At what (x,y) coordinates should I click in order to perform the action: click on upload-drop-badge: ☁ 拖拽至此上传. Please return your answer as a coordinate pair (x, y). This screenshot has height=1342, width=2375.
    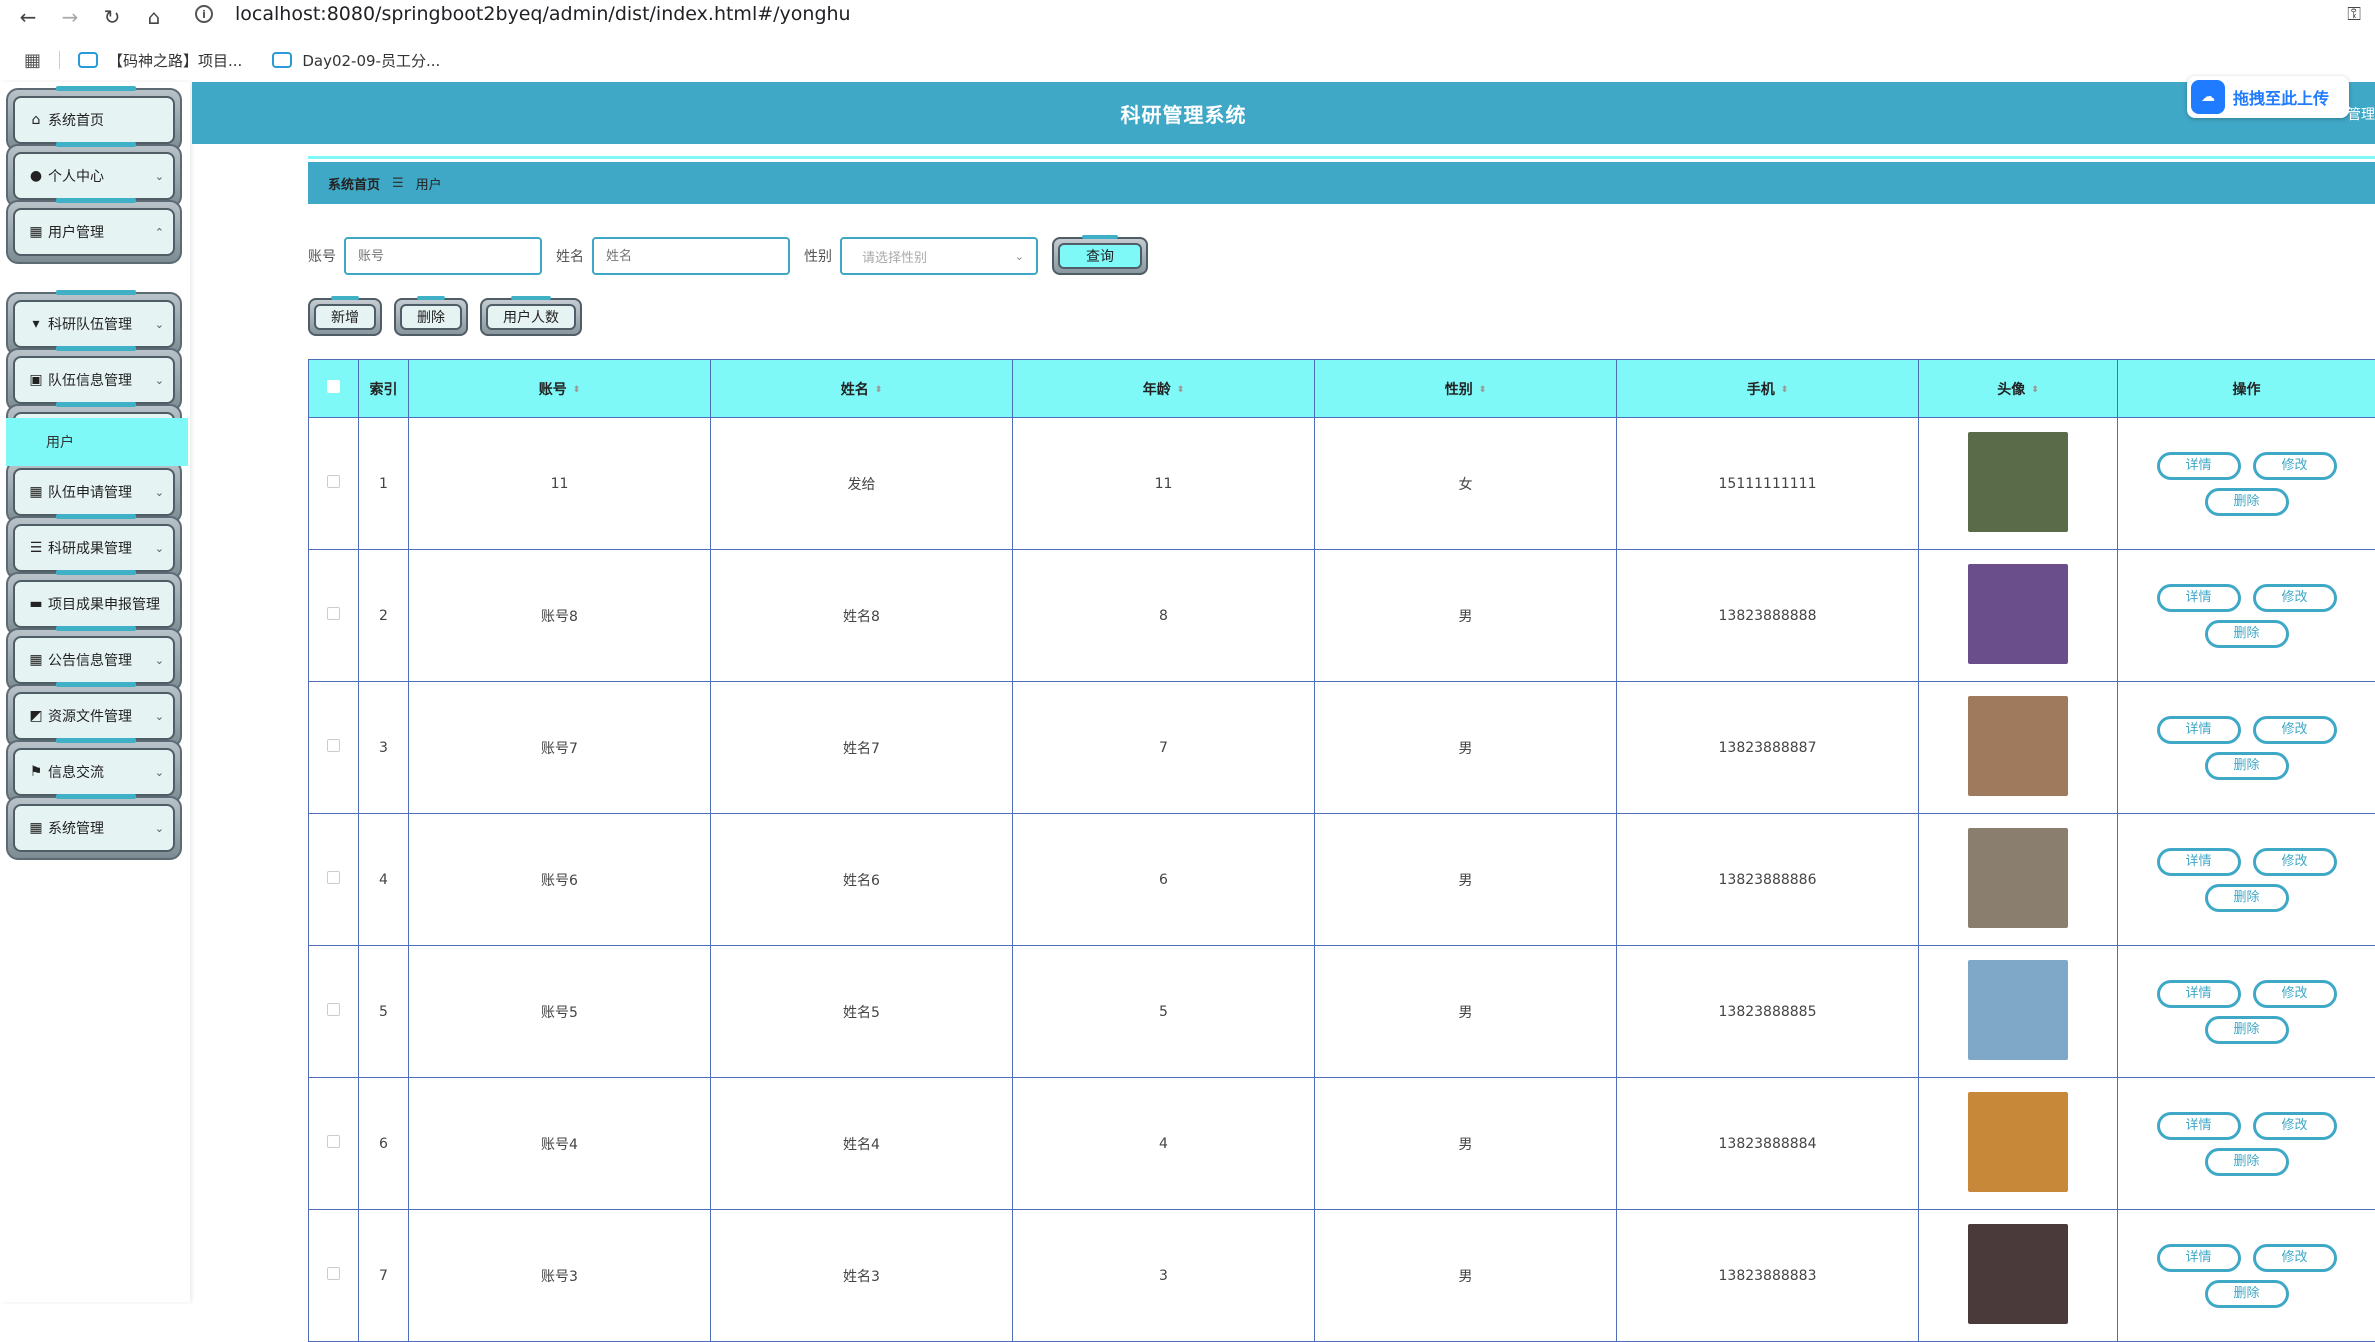
    Looking at the image, I should click on (2268, 97).